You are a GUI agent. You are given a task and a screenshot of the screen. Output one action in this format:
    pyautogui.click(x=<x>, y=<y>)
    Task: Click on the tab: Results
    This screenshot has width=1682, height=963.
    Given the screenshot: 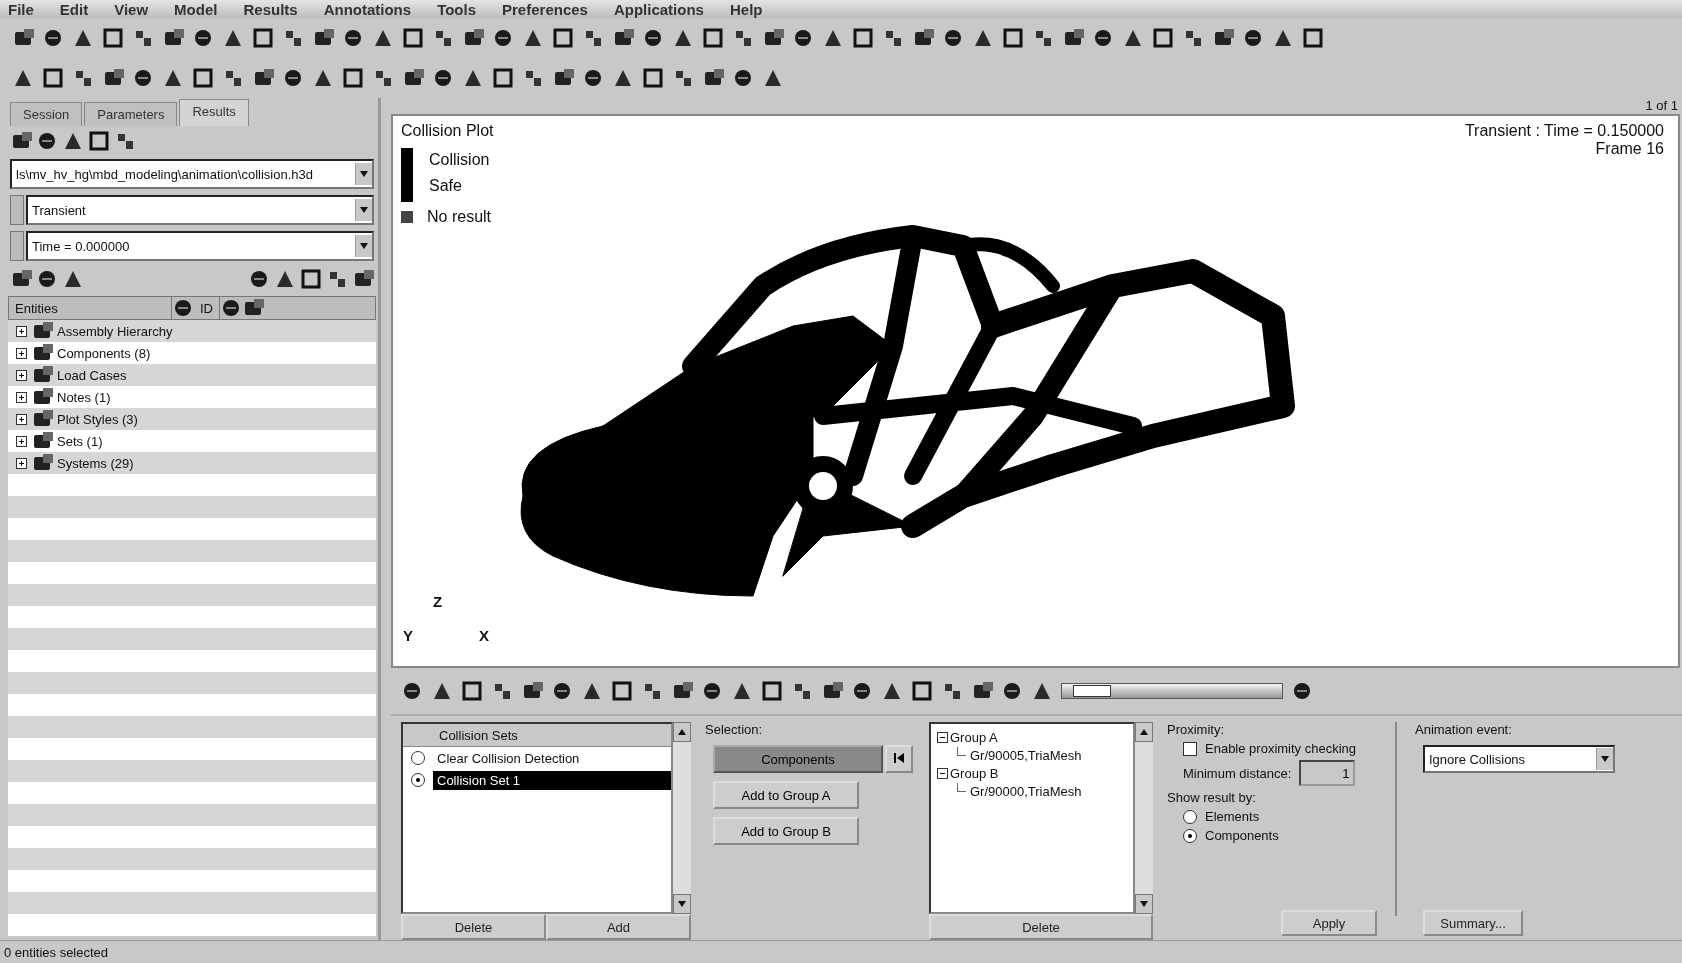 What is the action you would take?
    pyautogui.click(x=214, y=112)
    